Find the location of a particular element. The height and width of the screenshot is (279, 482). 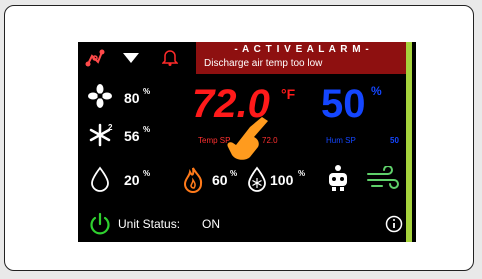

network-off-icon is located at coordinates (95, 58).